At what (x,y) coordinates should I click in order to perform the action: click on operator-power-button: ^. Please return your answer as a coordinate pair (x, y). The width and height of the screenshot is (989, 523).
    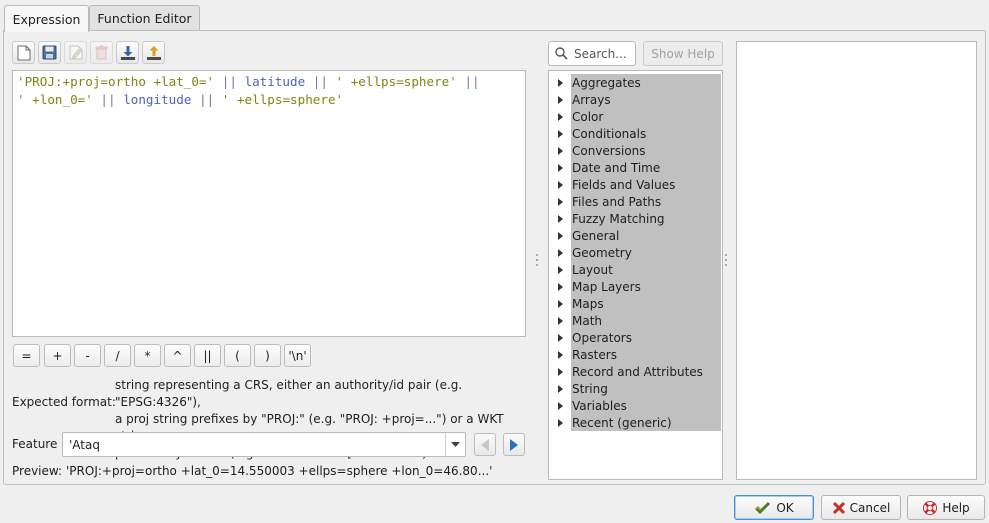
    Looking at the image, I should click on (177, 355).